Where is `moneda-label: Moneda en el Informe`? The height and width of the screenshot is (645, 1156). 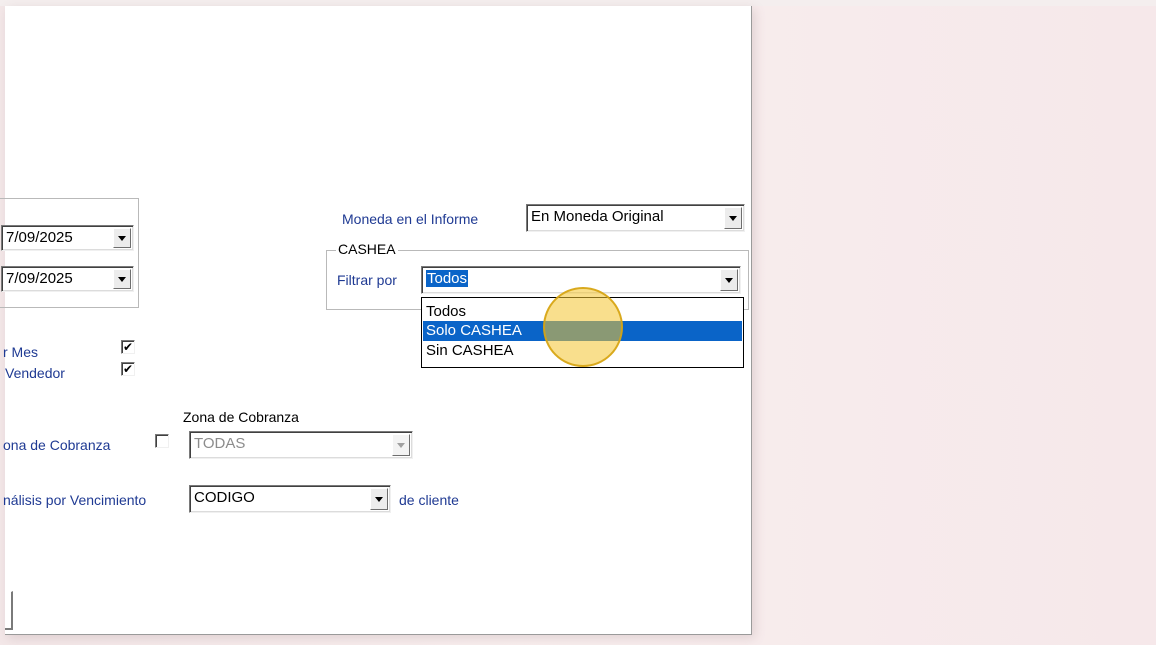
moneda-label: Moneda en el Informe is located at coordinates (410, 219).